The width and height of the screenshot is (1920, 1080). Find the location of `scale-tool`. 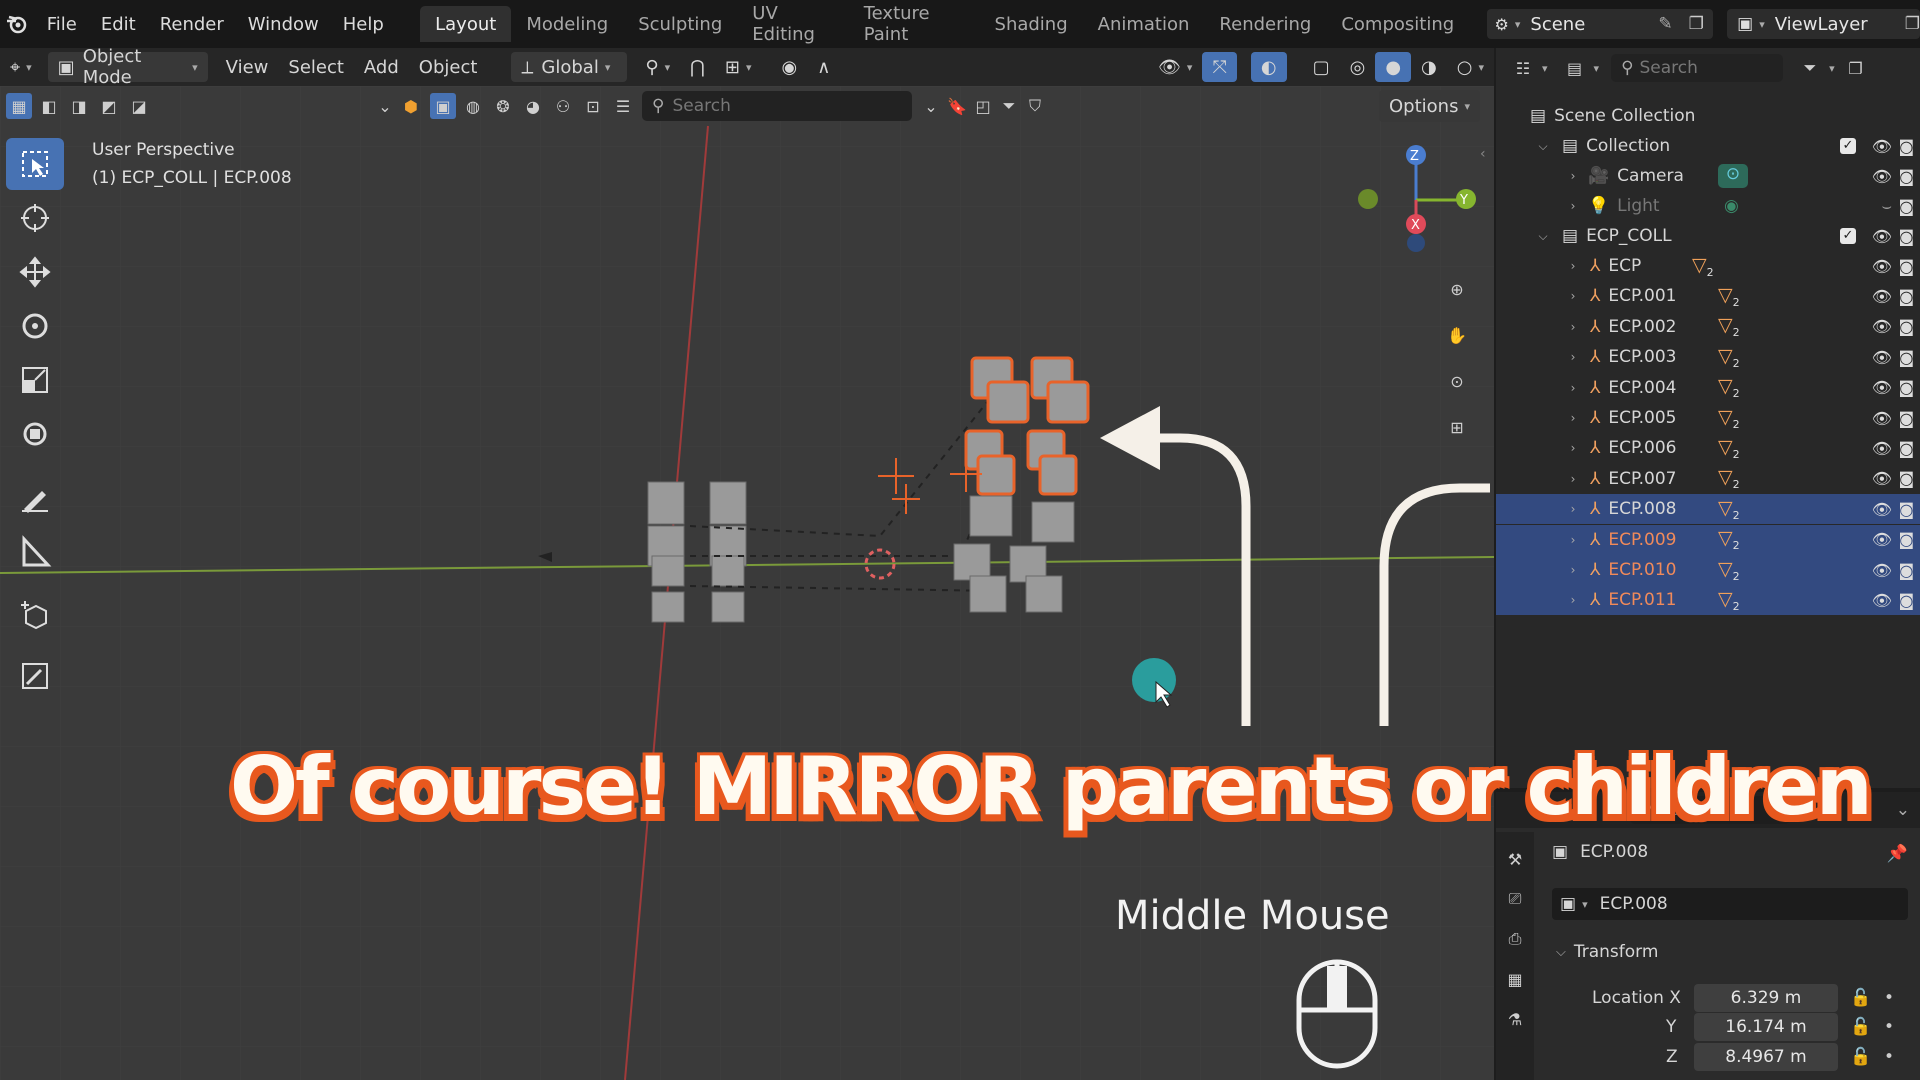

scale-tool is located at coordinates (35, 380).